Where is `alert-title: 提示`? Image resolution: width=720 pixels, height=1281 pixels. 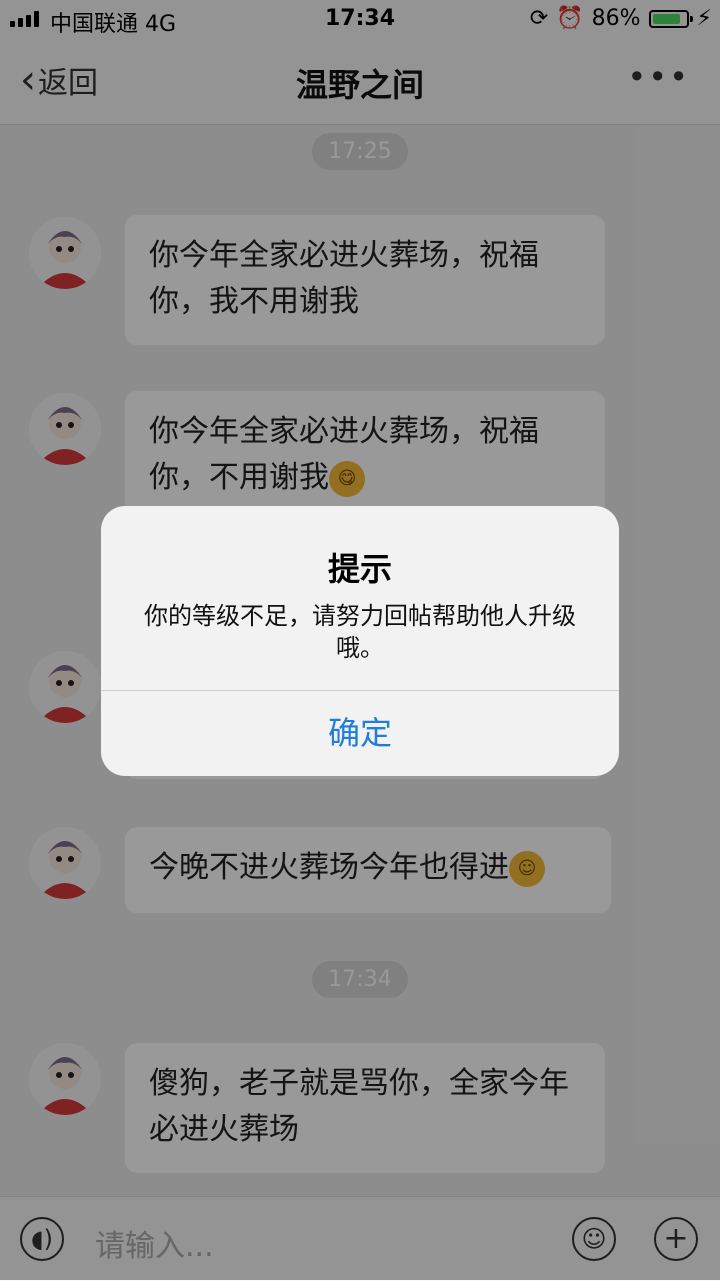 alert-title: 提示 is located at coordinates (359, 569).